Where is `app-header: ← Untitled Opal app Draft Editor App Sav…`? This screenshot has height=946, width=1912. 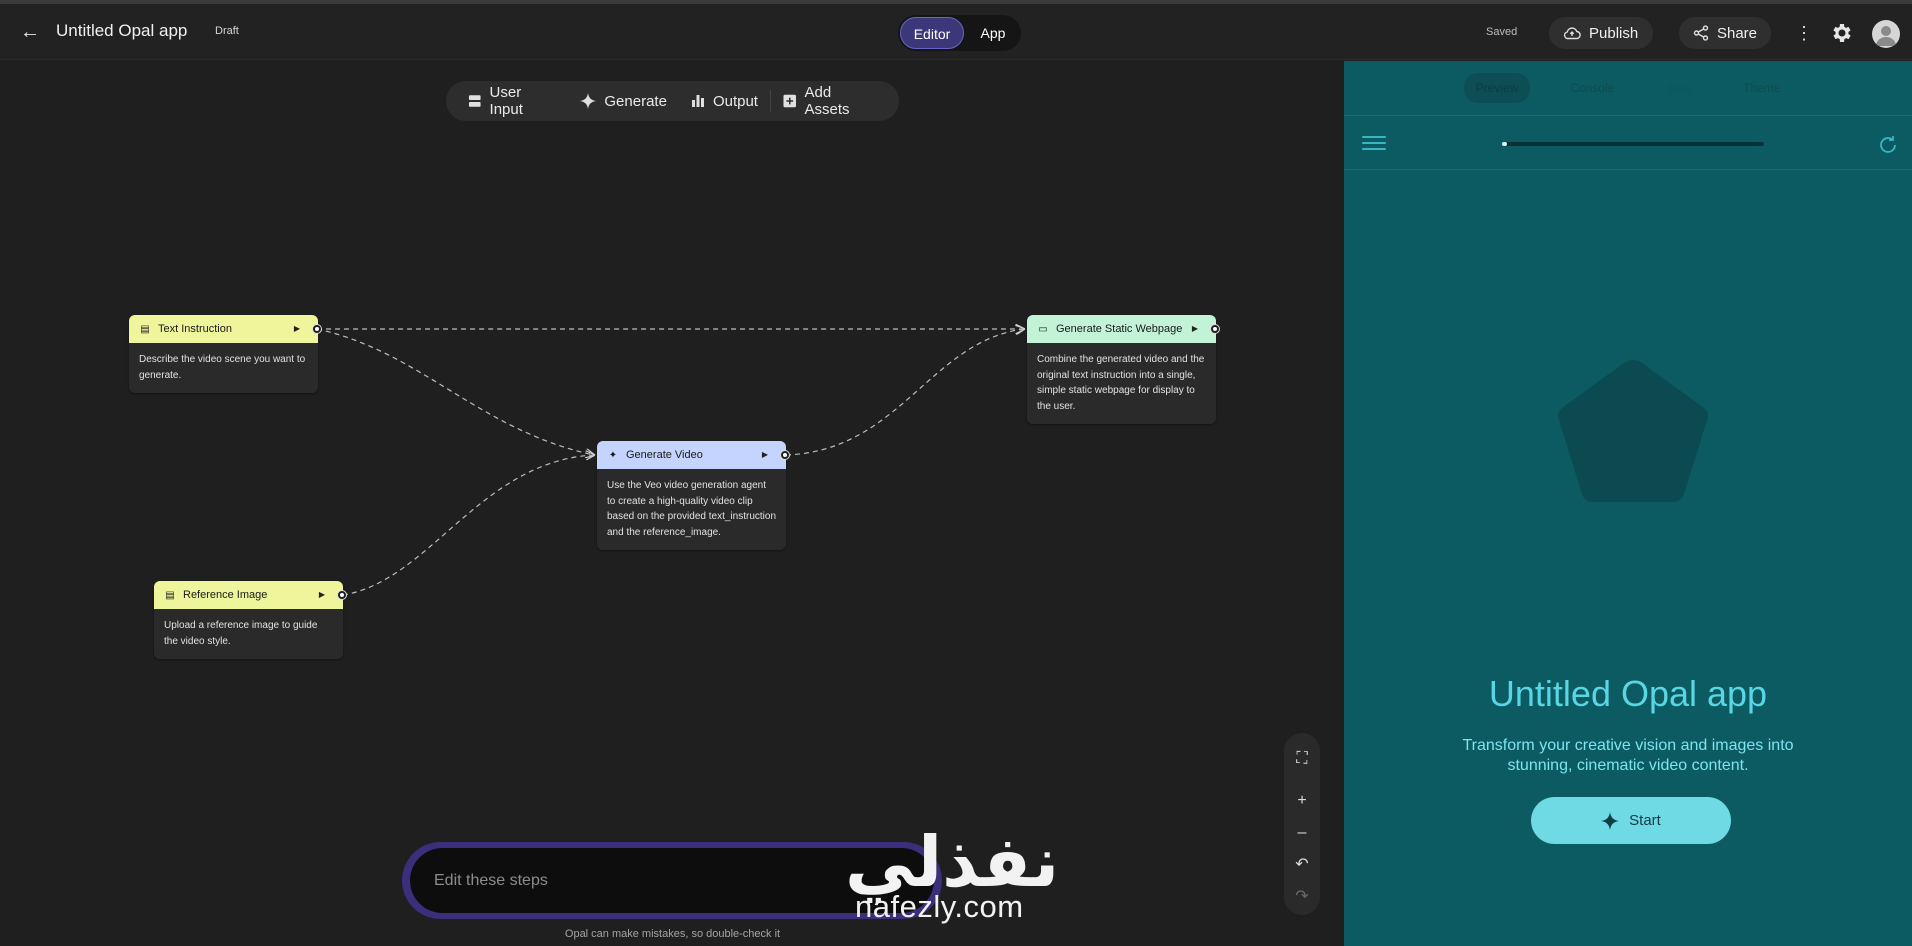
app-header: ← Untitled Opal app Draft Editor App Sav… is located at coordinates (956, 32).